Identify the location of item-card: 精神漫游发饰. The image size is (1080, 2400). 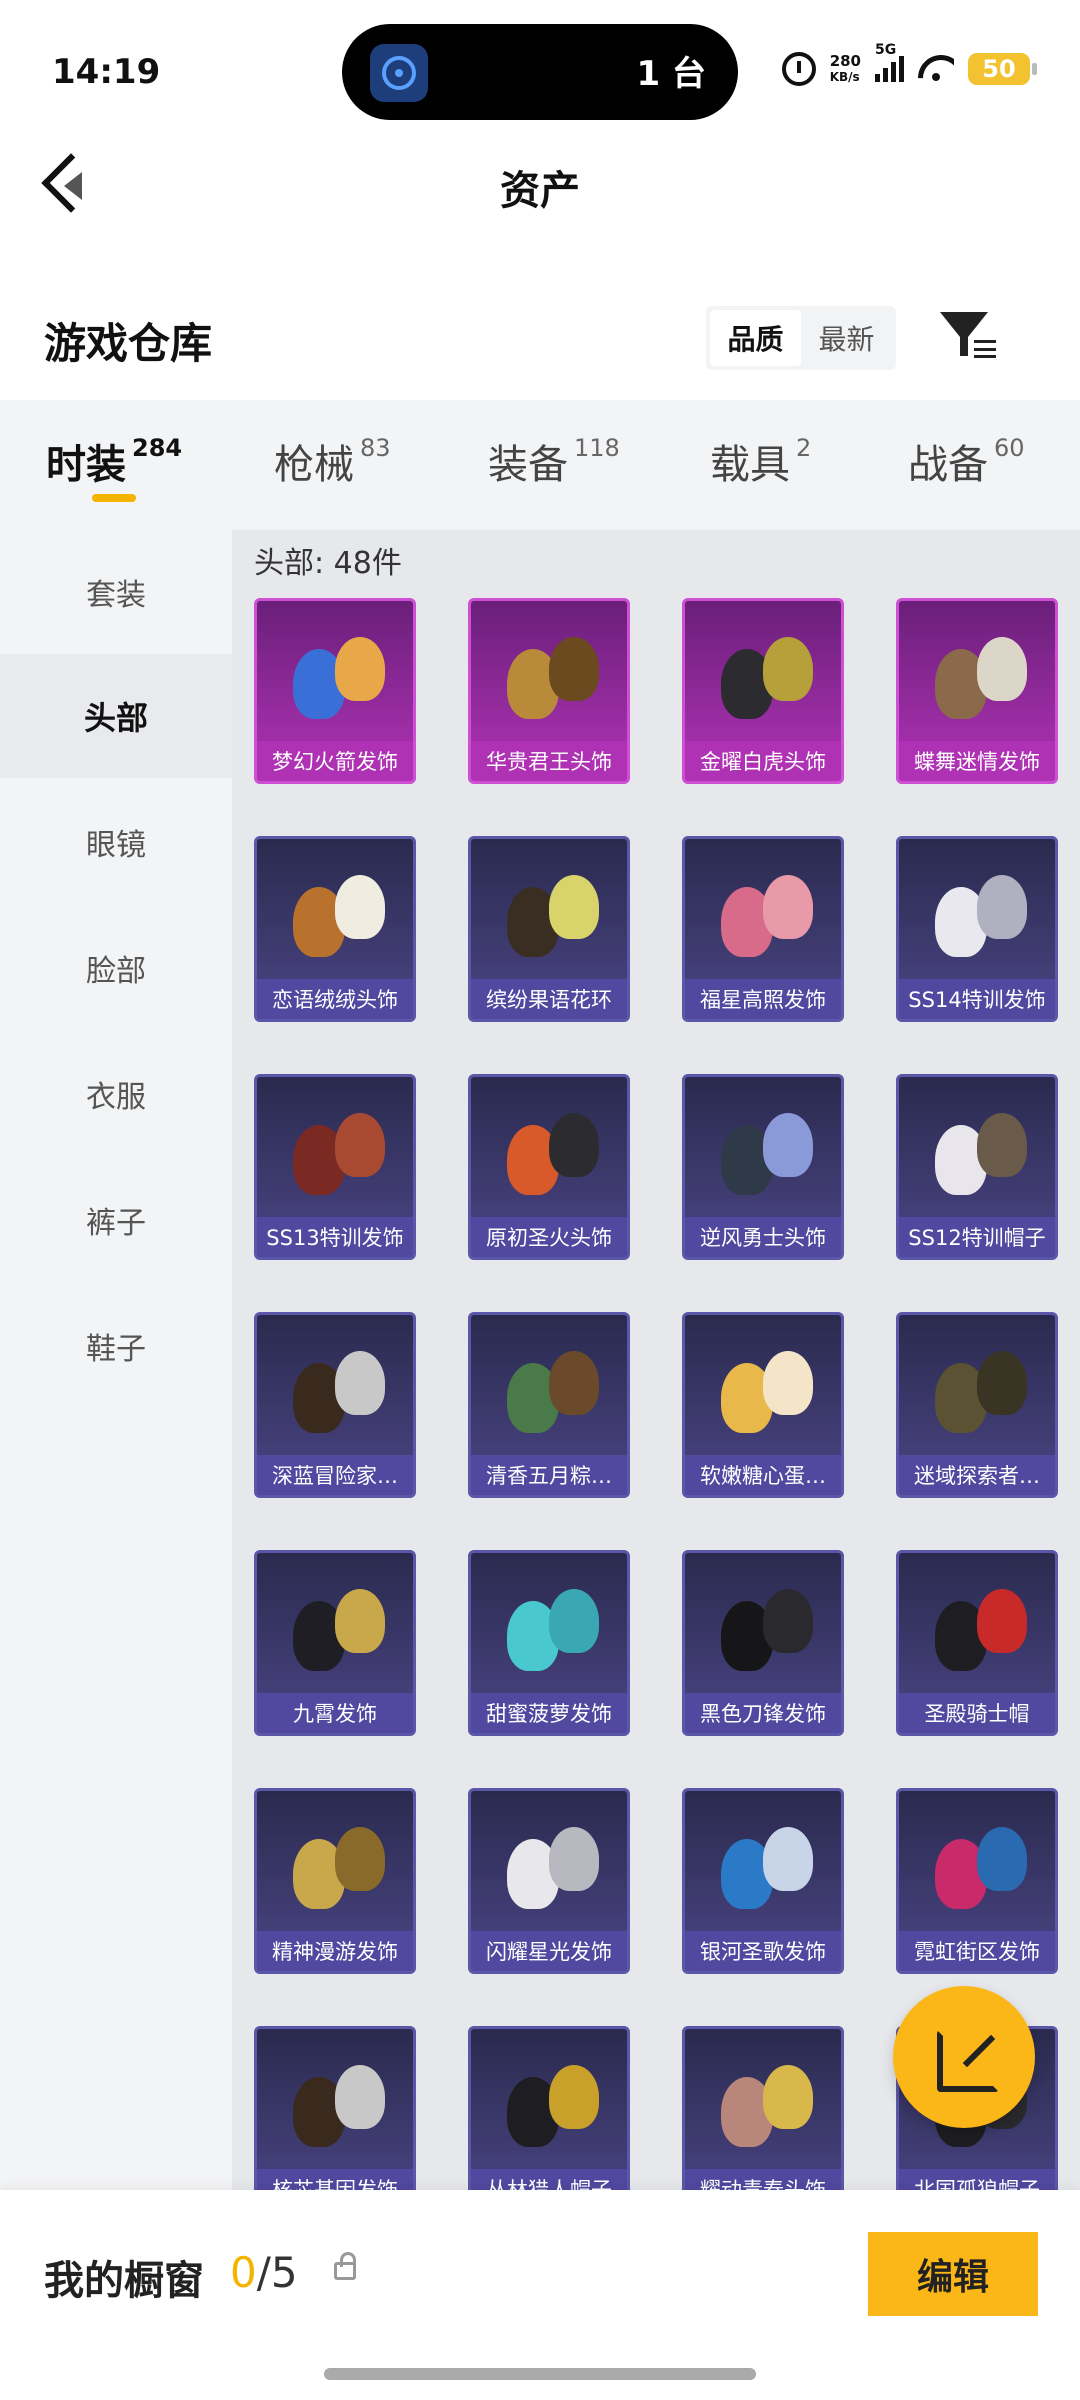
(335, 1881).